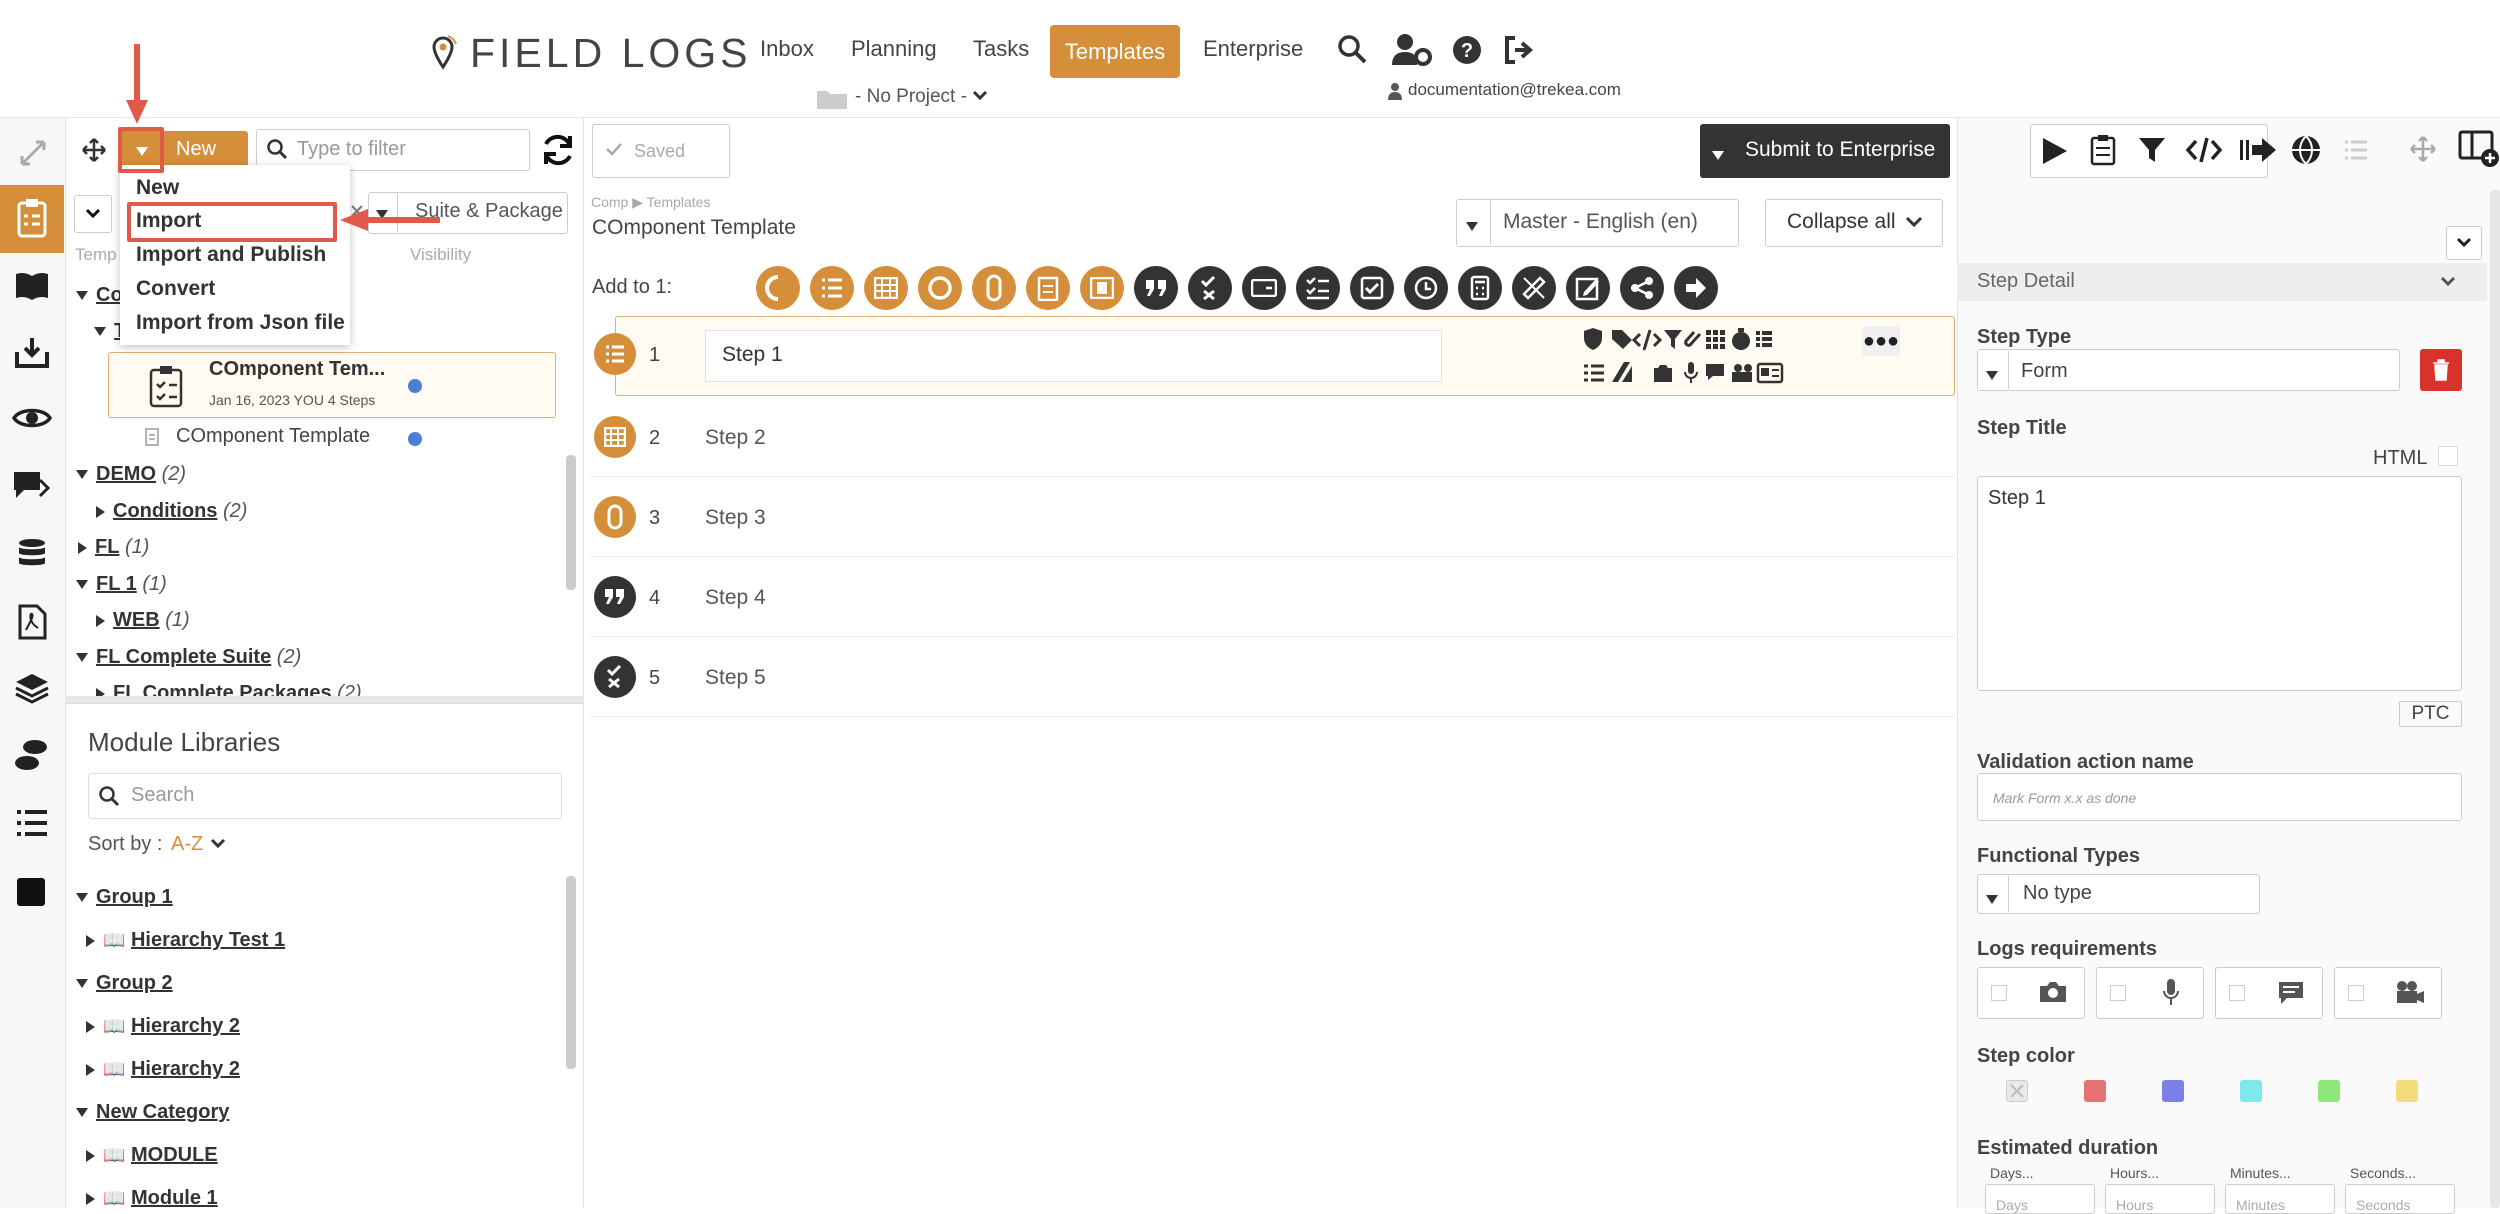 The height and width of the screenshot is (1214, 2500). What do you see at coordinates (240, 323) in the screenshot?
I see `menu-item-import-json: Import from Json file` at bounding box center [240, 323].